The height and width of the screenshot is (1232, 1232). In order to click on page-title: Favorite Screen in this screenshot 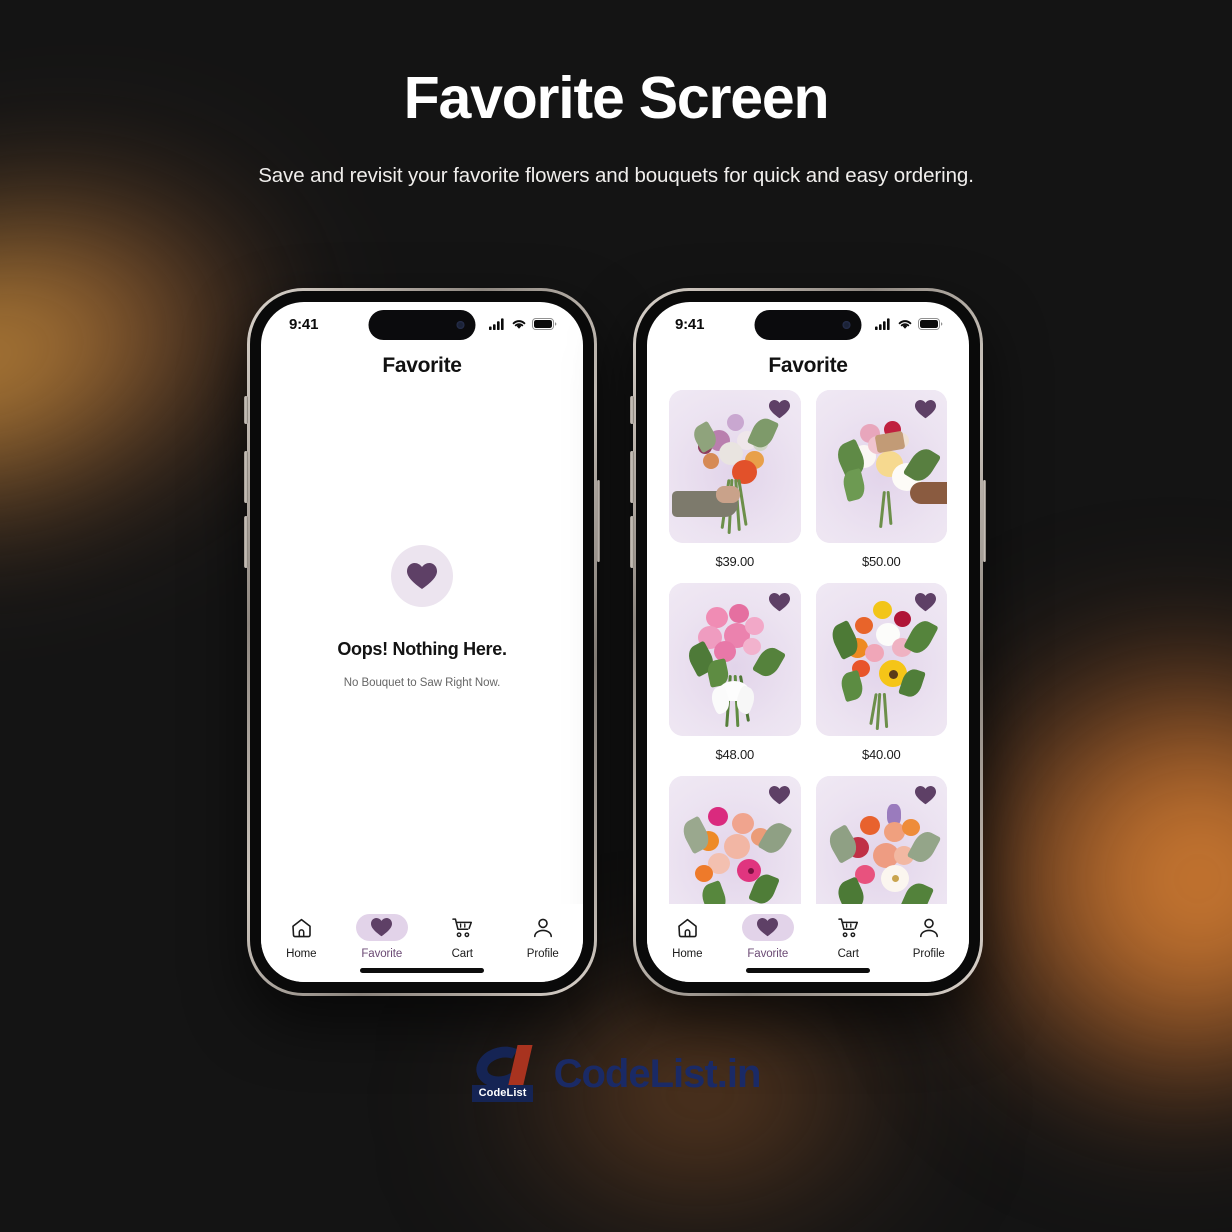, I will do `click(616, 98)`.